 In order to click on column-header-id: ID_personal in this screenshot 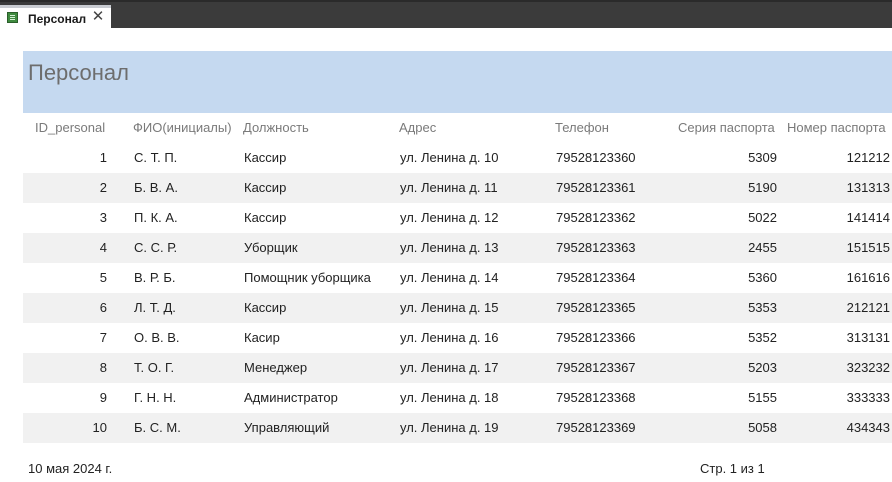, I will do `click(70, 127)`.